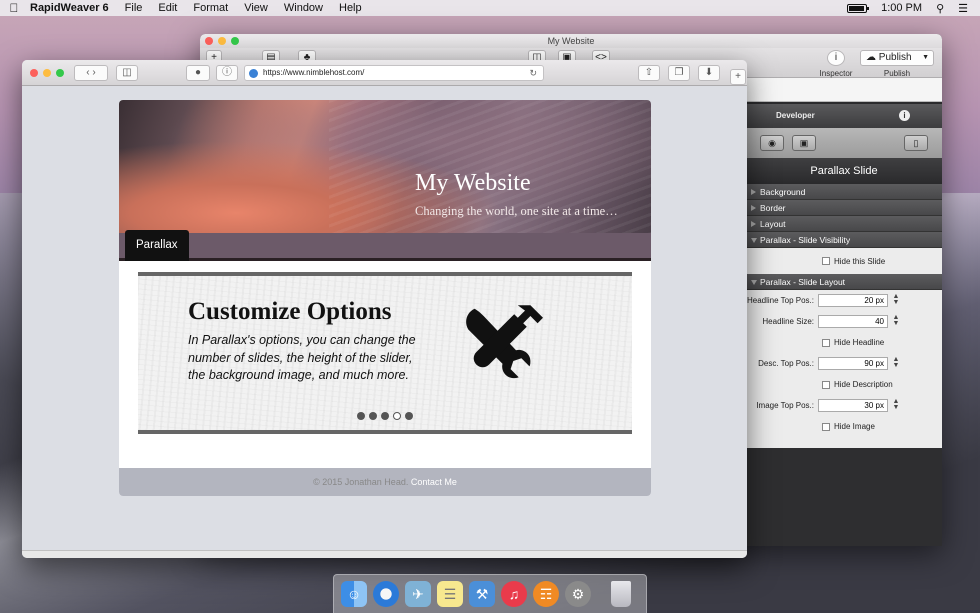  Describe the element at coordinates (844, 282) in the screenshot. I see `section-slide-layout: Parallax - Slide Layout` at that location.